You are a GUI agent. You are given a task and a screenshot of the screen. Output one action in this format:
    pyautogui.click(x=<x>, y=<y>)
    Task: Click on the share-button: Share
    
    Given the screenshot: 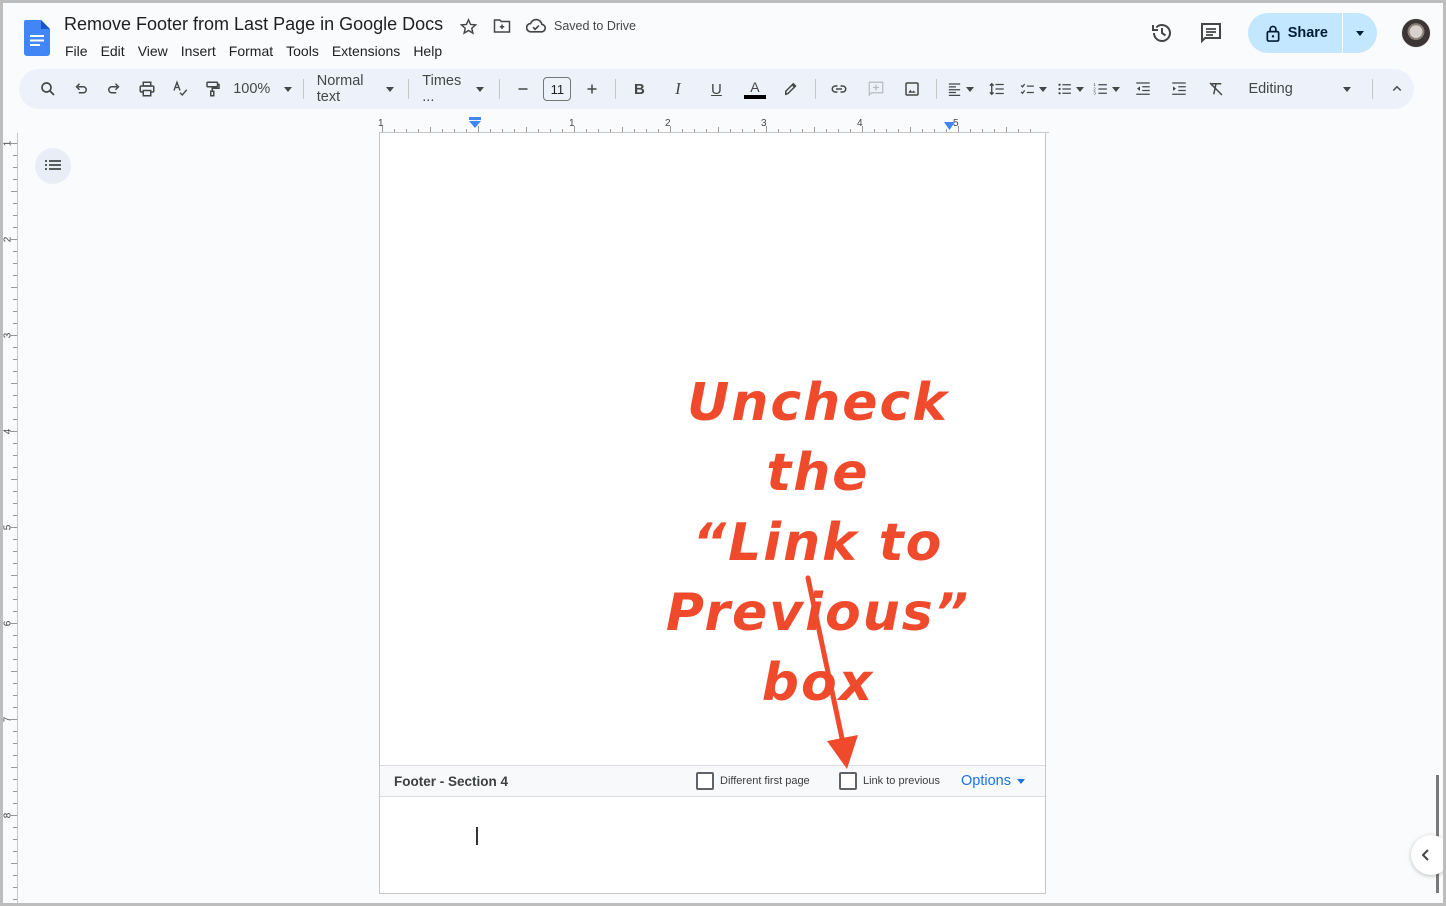 What is the action you would take?
    pyautogui.click(x=1295, y=33)
    